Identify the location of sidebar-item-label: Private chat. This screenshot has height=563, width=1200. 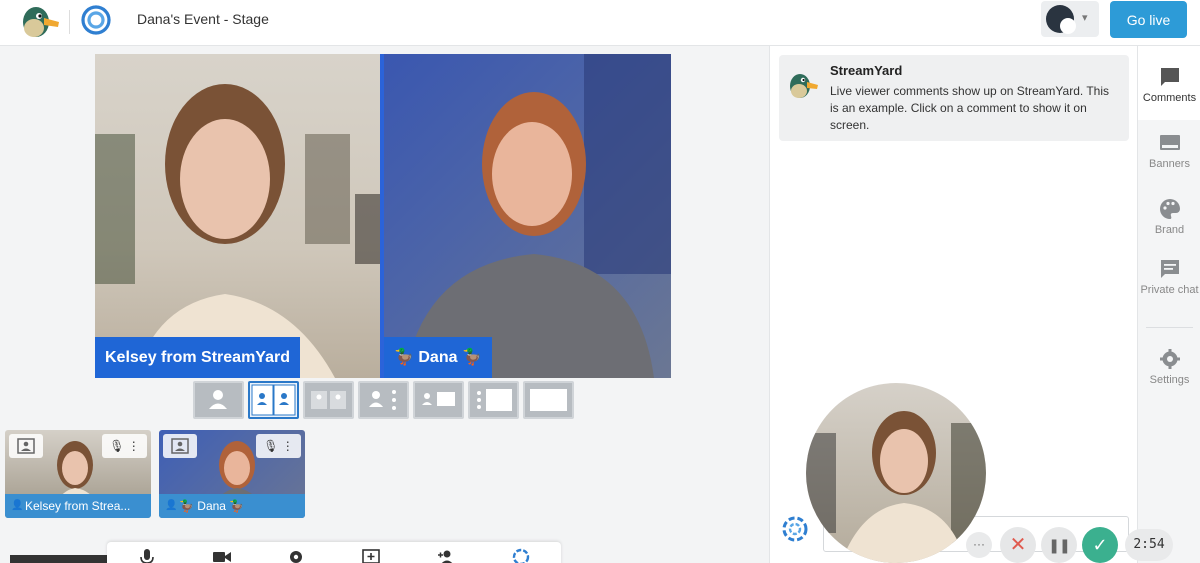
(1169, 290).